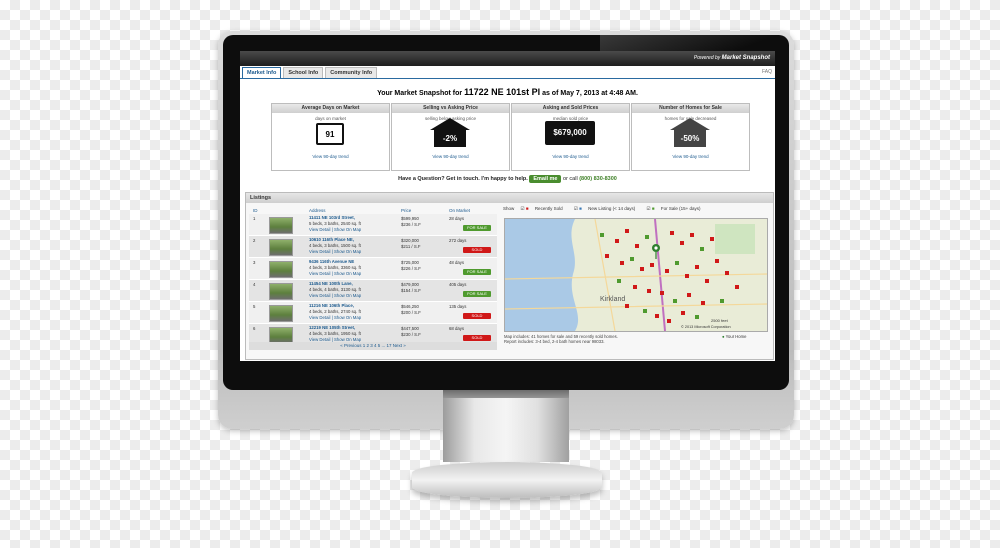 This screenshot has height=548, width=1000. I want to click on listings-header: Listings, so click(509, 198).